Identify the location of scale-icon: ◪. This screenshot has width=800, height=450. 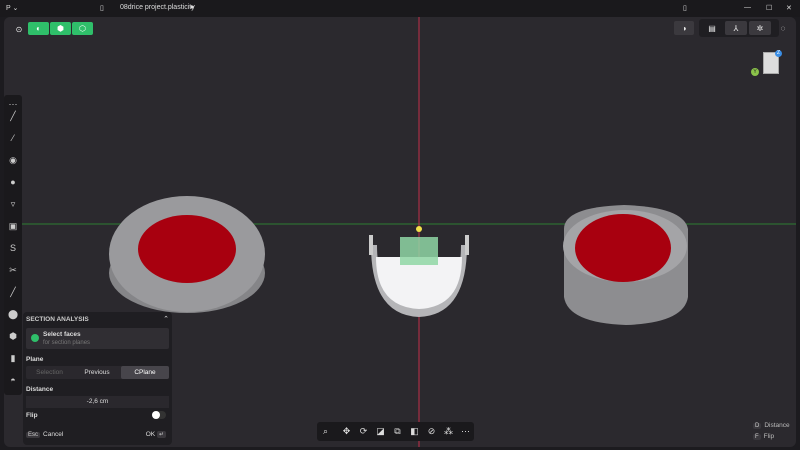
(380, 431).